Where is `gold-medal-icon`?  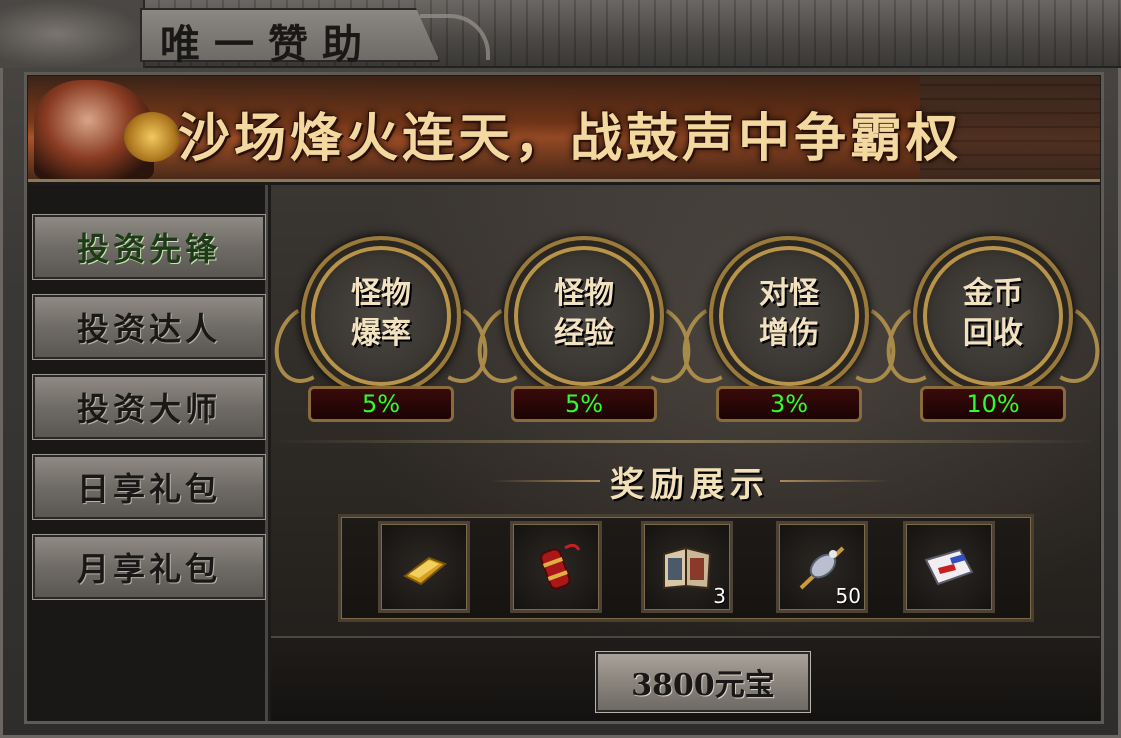
gold-medal-icon is located at coordinates (152, 137).